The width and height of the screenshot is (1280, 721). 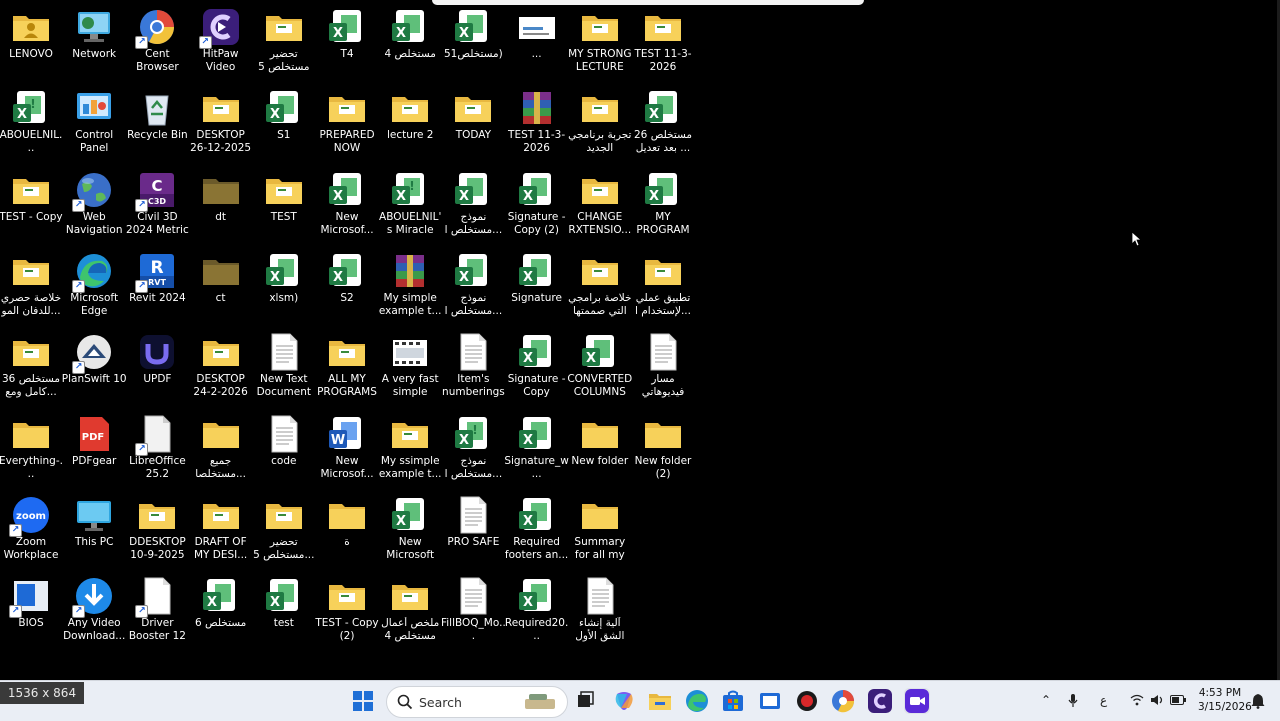 What do you see at coordinates (31, 610) in the screenshot?
I see `desktop-icon: ↗ BIOS` at bounding box center [31, 610].